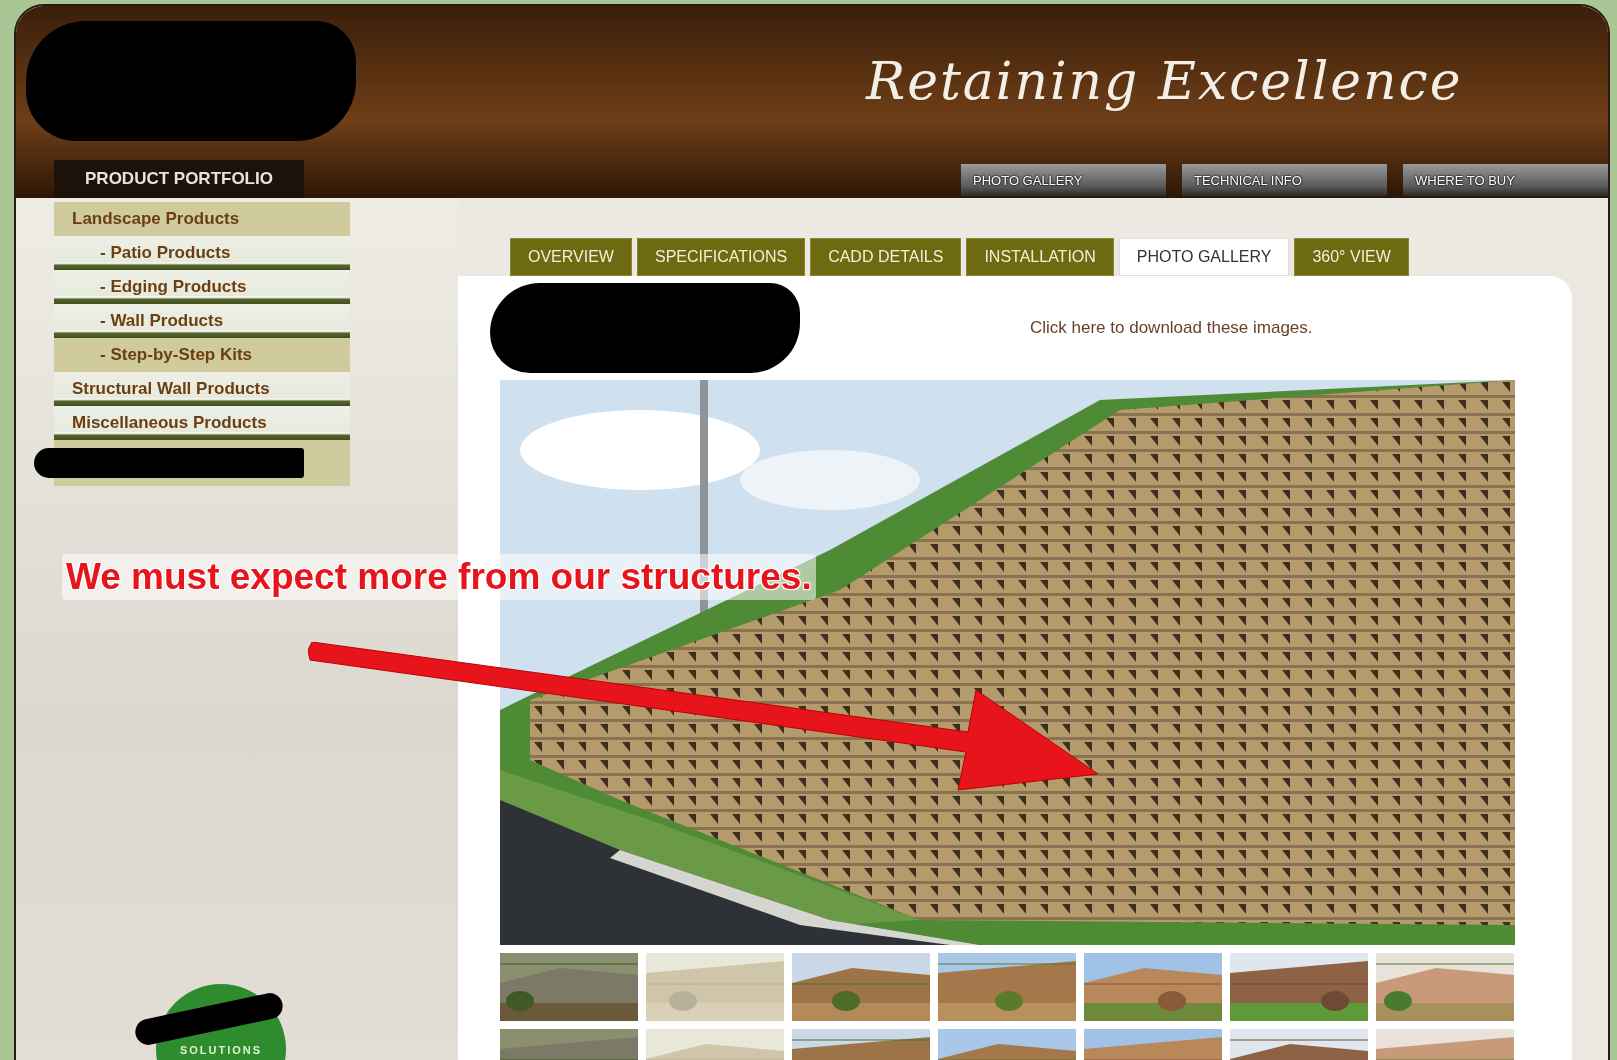  I want to click on menu-item: Structural Wall Products, so click(202, 389).